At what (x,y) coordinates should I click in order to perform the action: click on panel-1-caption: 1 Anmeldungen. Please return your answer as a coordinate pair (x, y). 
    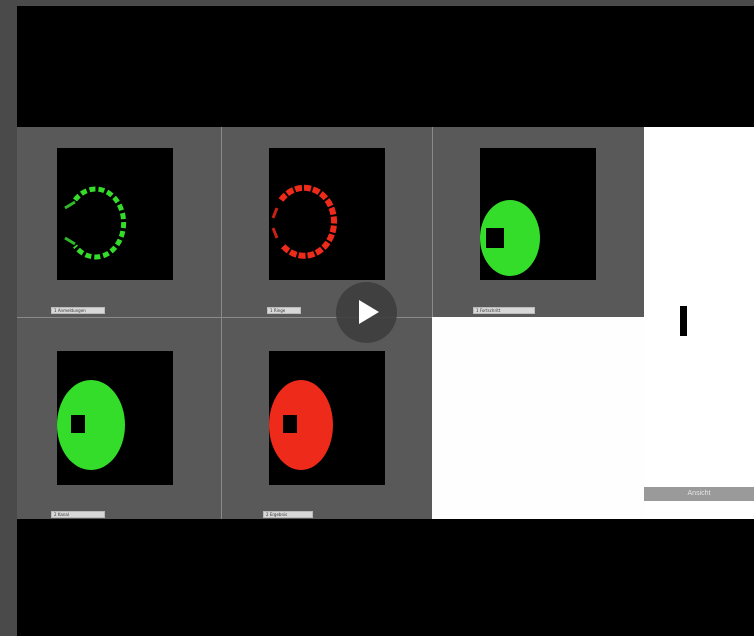
    Looking at the image, I should click on (78, 310).